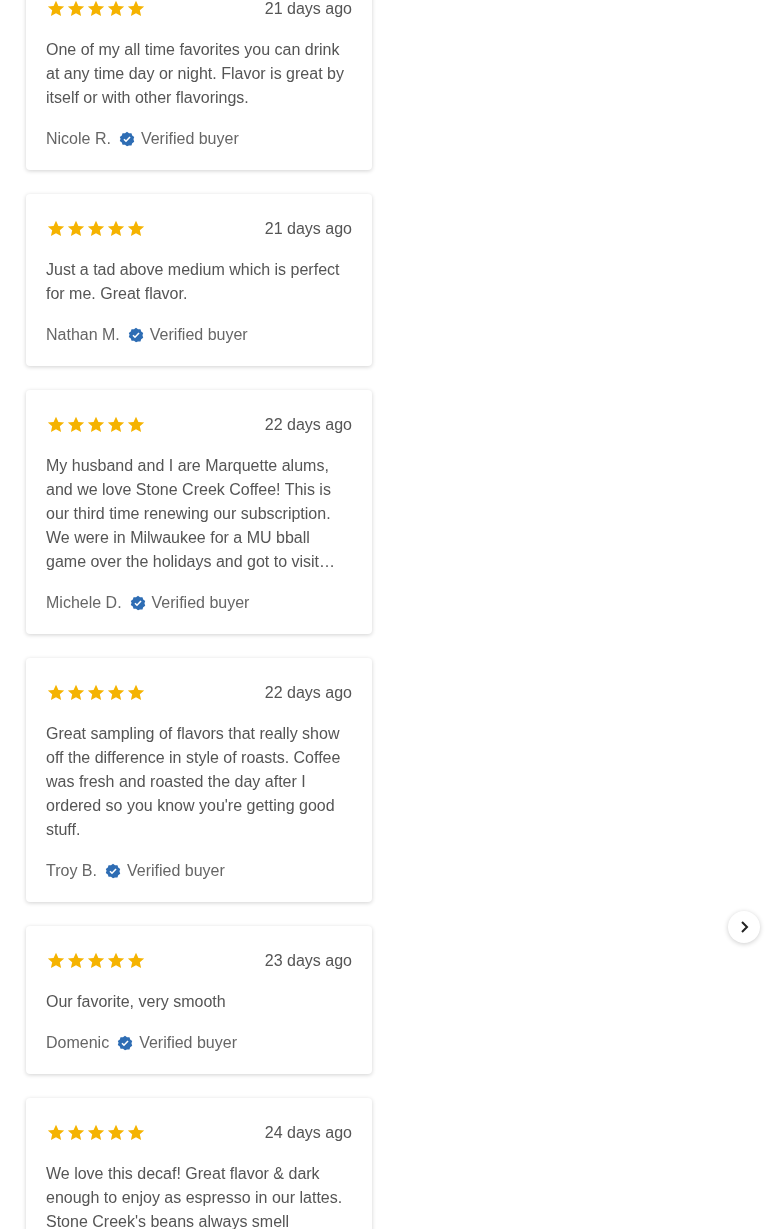  Describe the element at coordinates (308, 1133) in the screenshot. I see `review-date: 24 days ago` at that location.